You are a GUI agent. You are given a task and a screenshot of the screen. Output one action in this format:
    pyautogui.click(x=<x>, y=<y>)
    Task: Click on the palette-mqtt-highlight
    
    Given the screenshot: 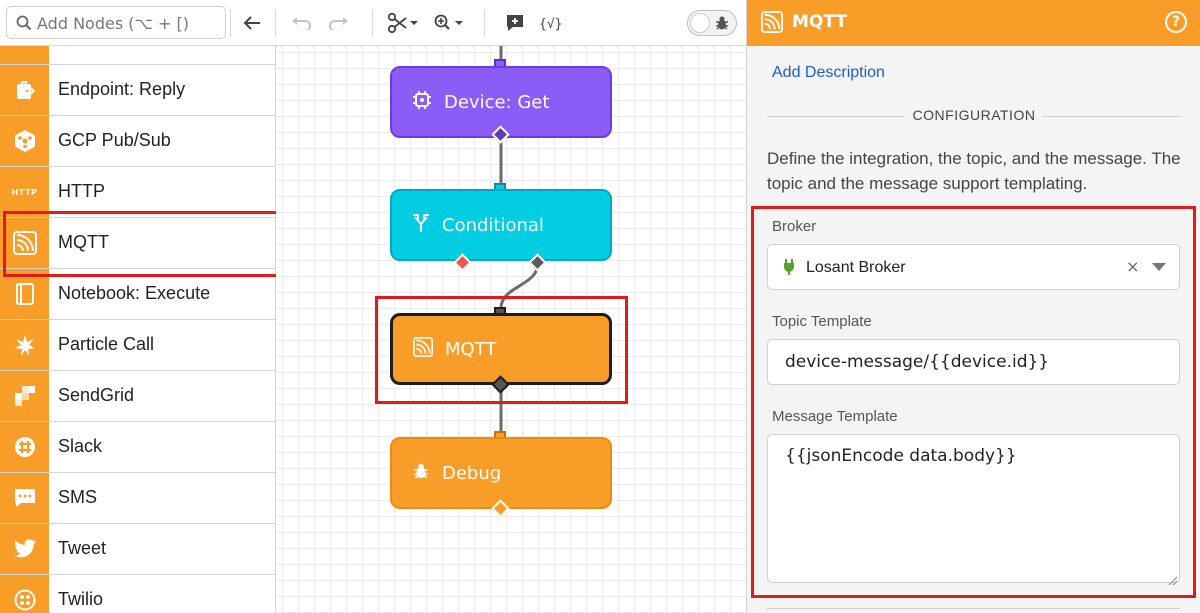 What is the action you would take?
    pyautogui.click(x=144, y=244)
    